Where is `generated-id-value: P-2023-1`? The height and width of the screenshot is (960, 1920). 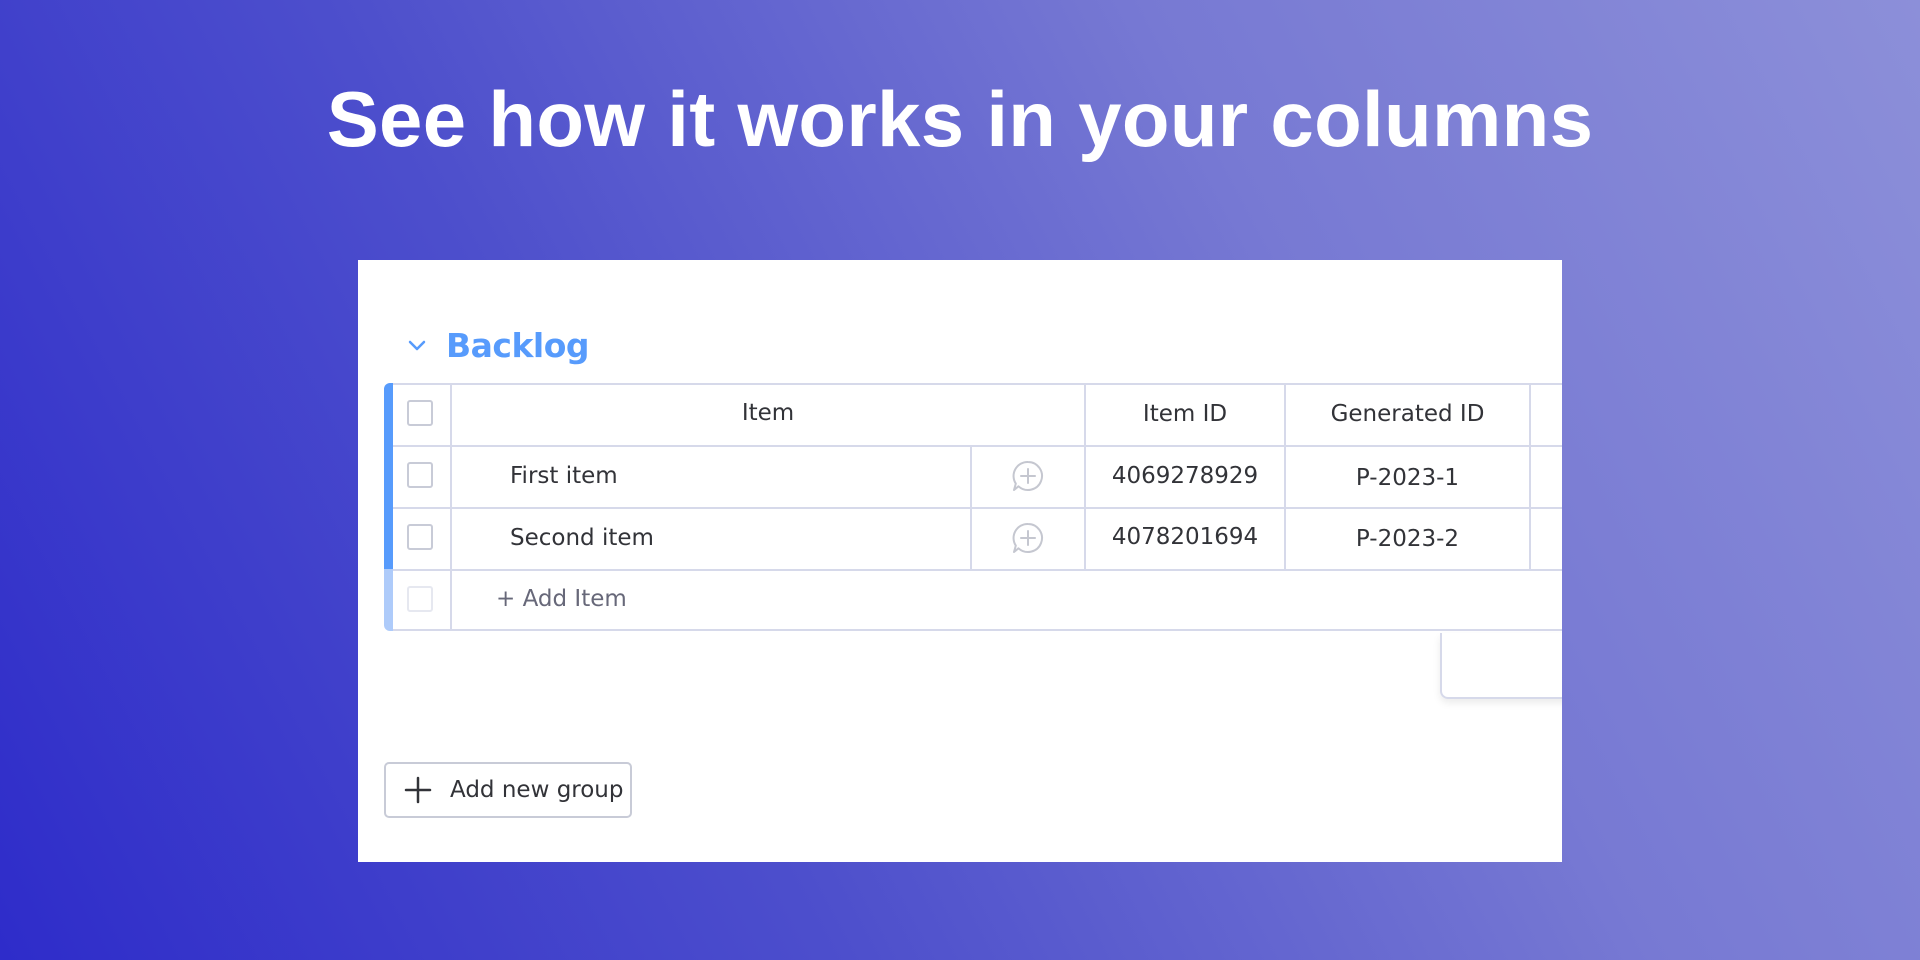
generated-id-value: P-2023-1 is located at coordinates (1407, 478).